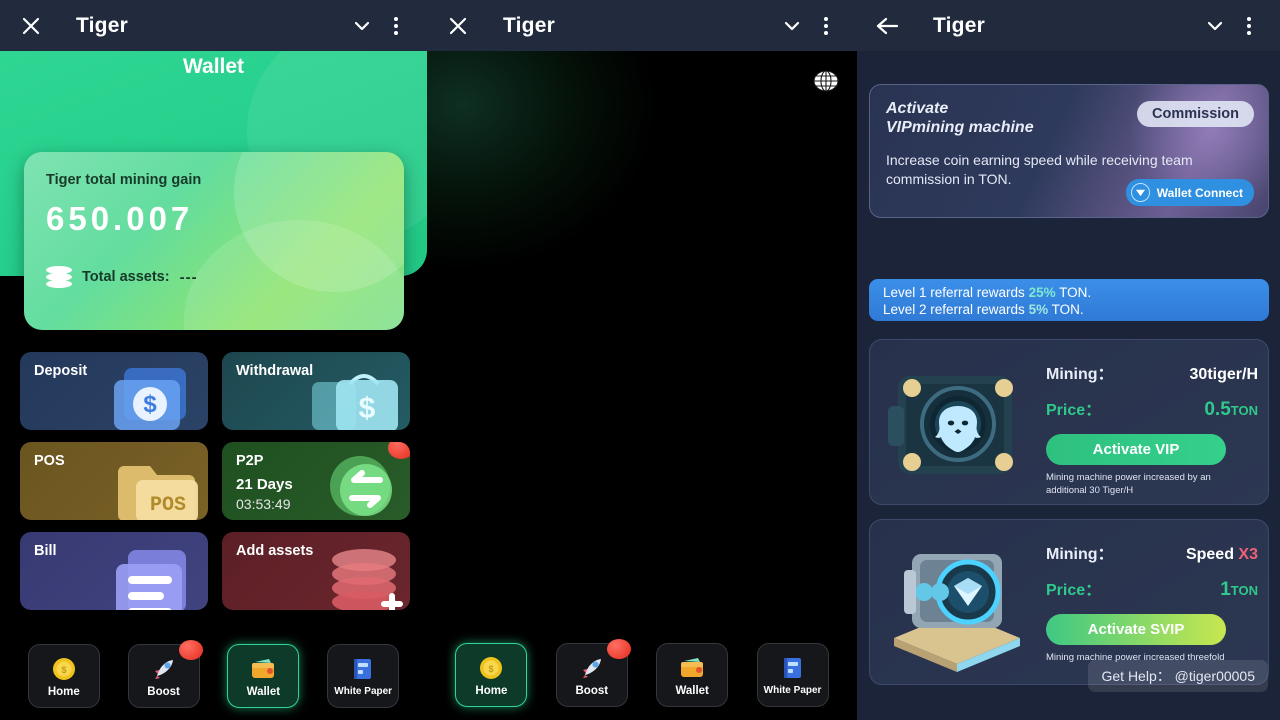  Describe the element at coordinates (367, 579) in the screenshot. I see `coin-stack-plus-icon` at that location.